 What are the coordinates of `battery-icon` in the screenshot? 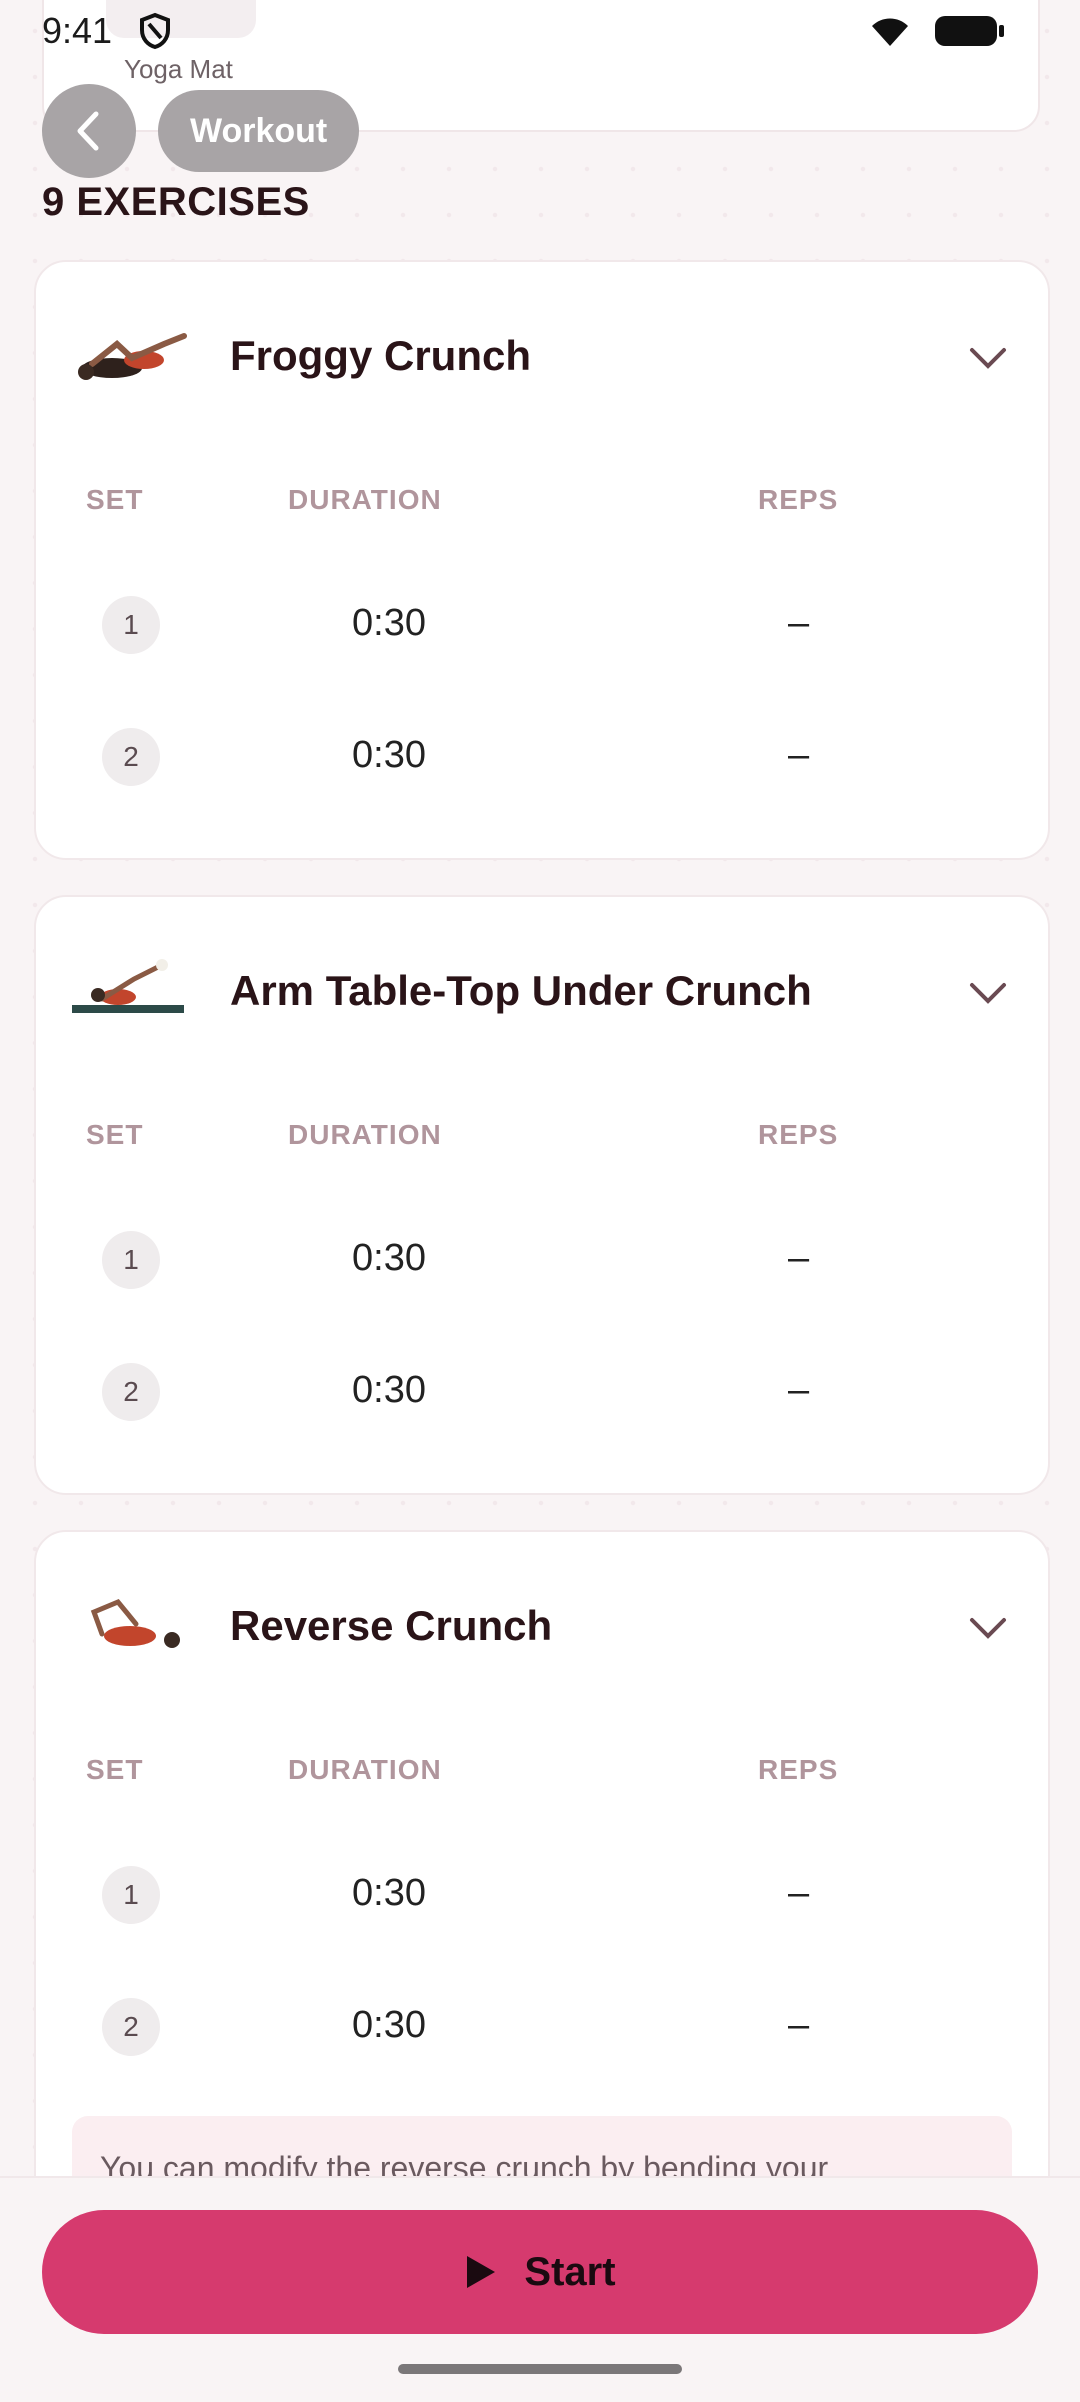 It's located at (969, 31).